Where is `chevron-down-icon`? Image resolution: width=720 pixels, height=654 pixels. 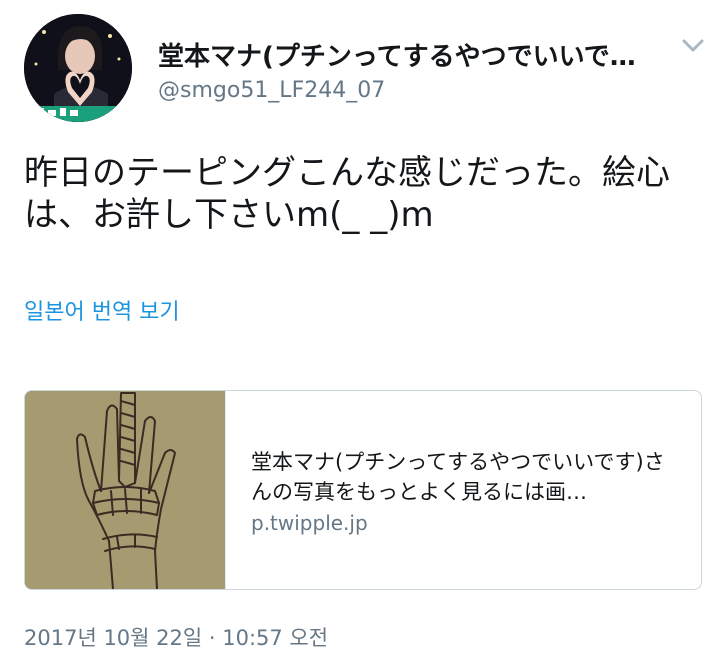 chevron-down-icon is located at coordinates (693, 46).